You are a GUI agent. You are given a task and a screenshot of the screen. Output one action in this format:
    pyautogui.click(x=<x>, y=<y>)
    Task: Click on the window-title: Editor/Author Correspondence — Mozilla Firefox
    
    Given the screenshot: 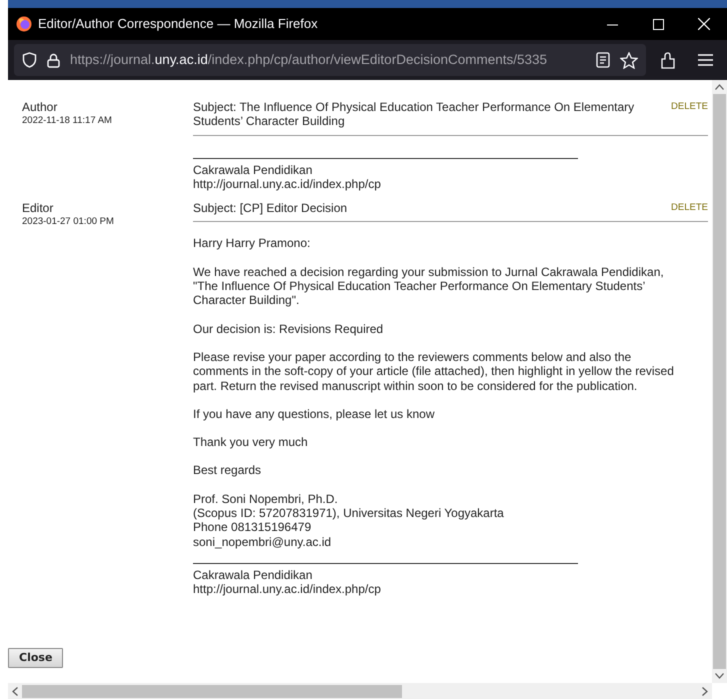 What is the action you would take?
    pyautogui.click(x=178, y=24)
    